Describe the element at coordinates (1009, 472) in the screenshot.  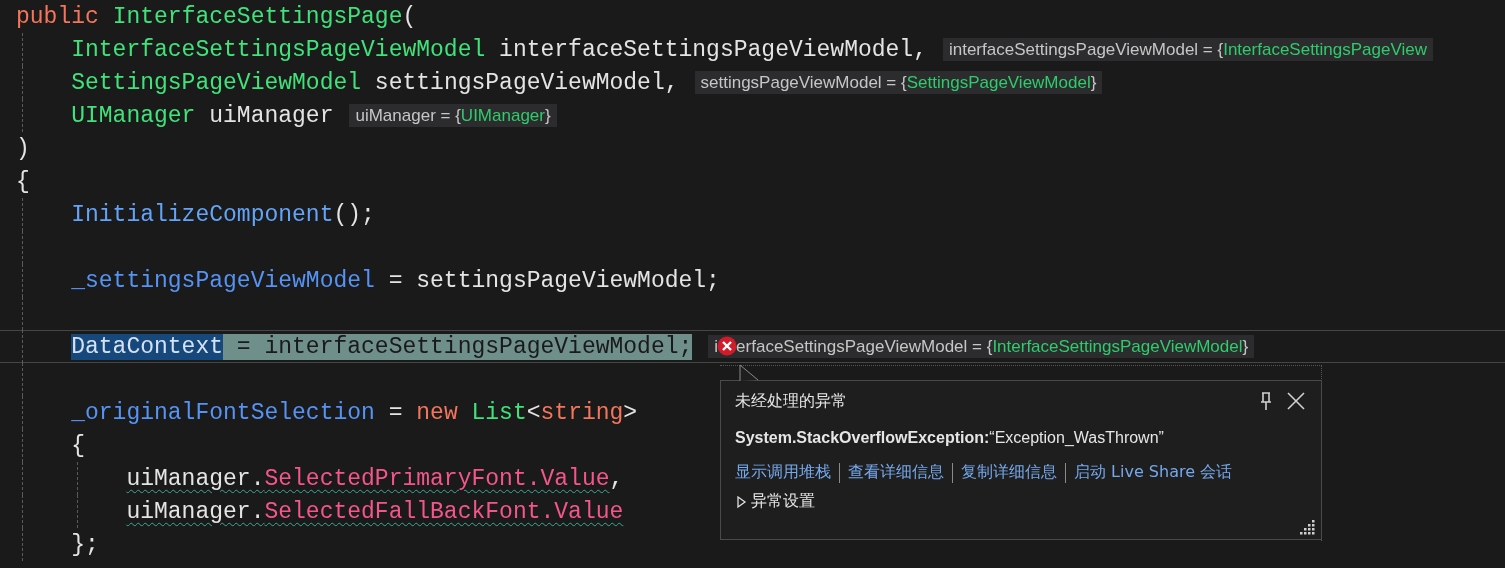
I see `action-link: 复制详细信息` at that location.